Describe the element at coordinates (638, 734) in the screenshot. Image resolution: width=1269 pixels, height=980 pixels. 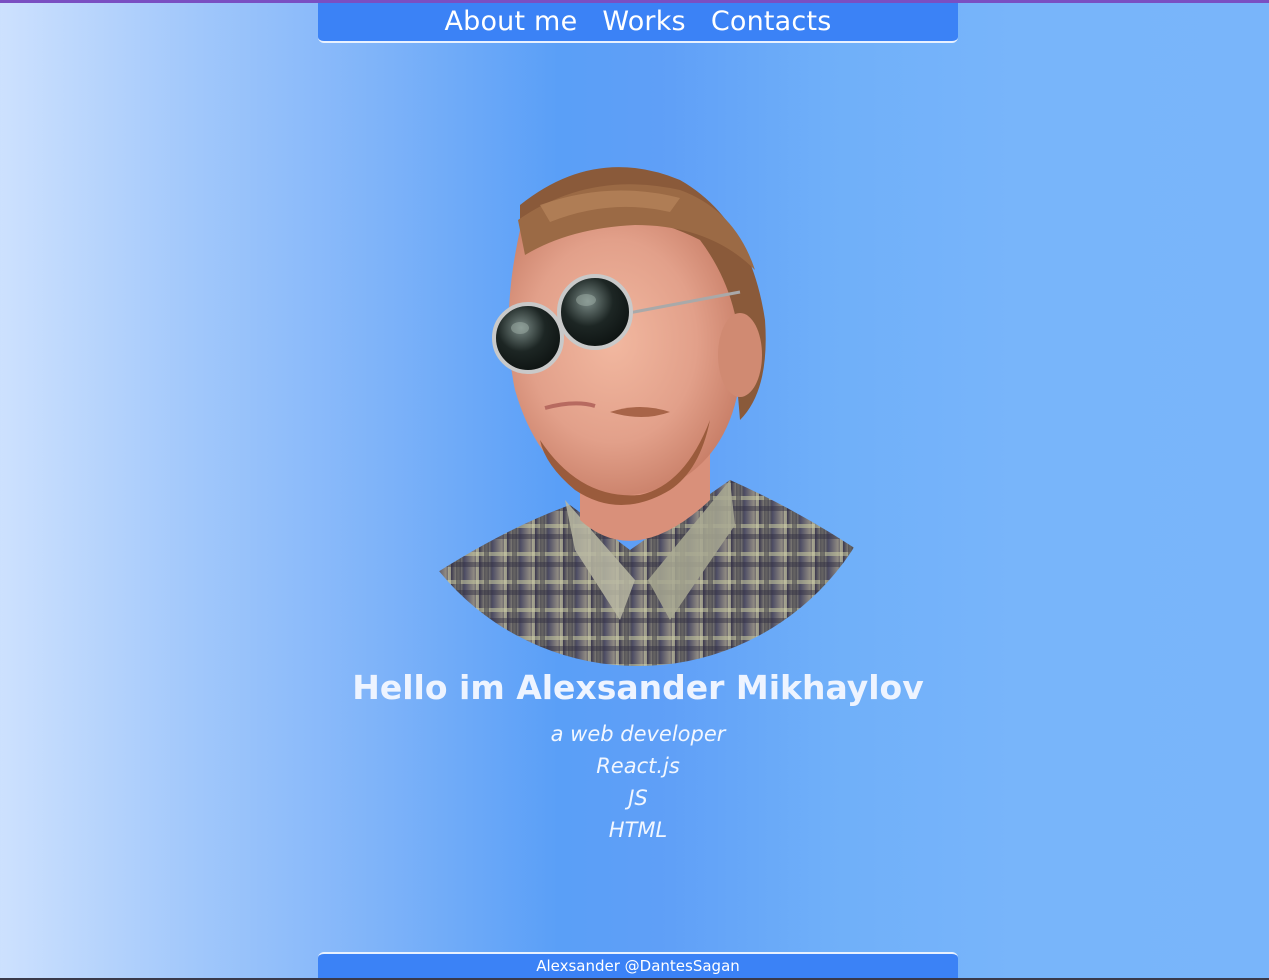
I see `skill-item: a web developer` at that location.